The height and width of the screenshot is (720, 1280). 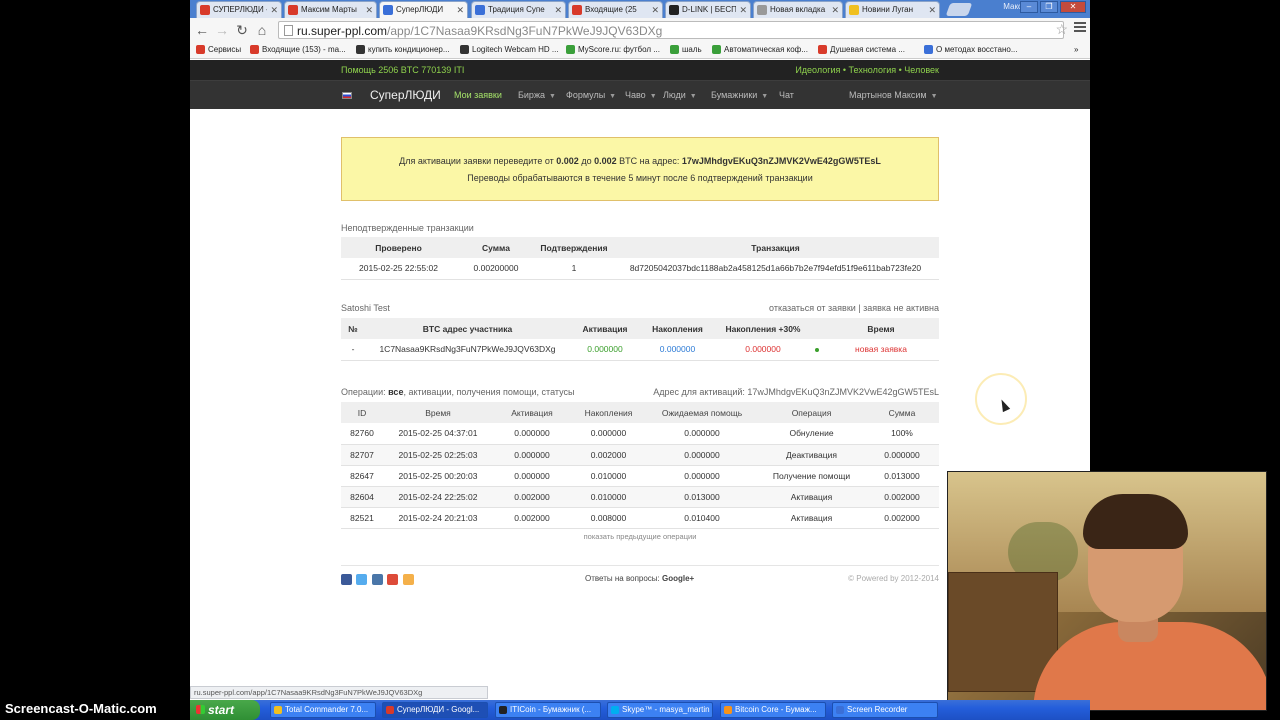 I want to click on minimize-icon: –, so click(x=1029, y=7).